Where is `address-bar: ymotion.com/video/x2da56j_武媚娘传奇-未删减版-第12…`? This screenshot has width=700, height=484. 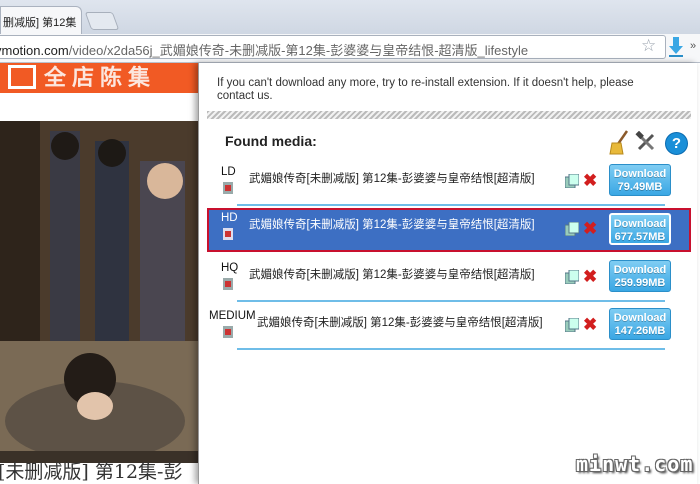 address-bar: ymotion.com/video/x2da56j_武媚娘传奇-未删减版-第12… is located at coordinates (333, 47).